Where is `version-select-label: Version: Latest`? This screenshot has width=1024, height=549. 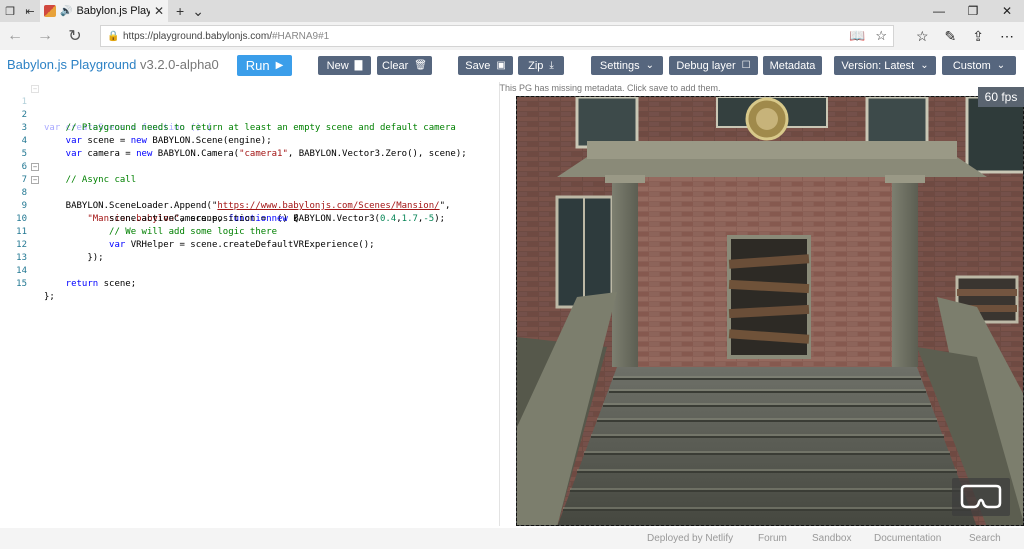 version-select-label: Version: Latest is located at coordinates (878, 65).